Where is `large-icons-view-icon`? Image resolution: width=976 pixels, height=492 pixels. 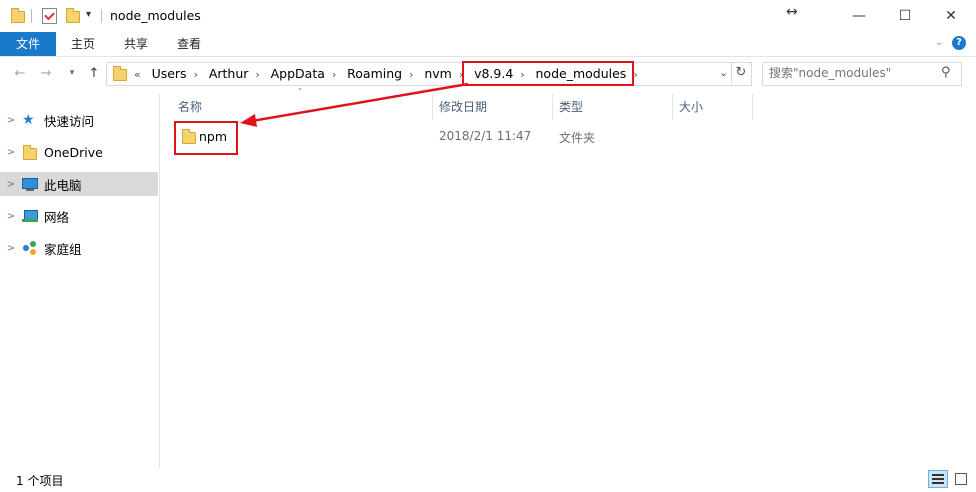 large-icons-view-icon is located at coordinates (961, 479).